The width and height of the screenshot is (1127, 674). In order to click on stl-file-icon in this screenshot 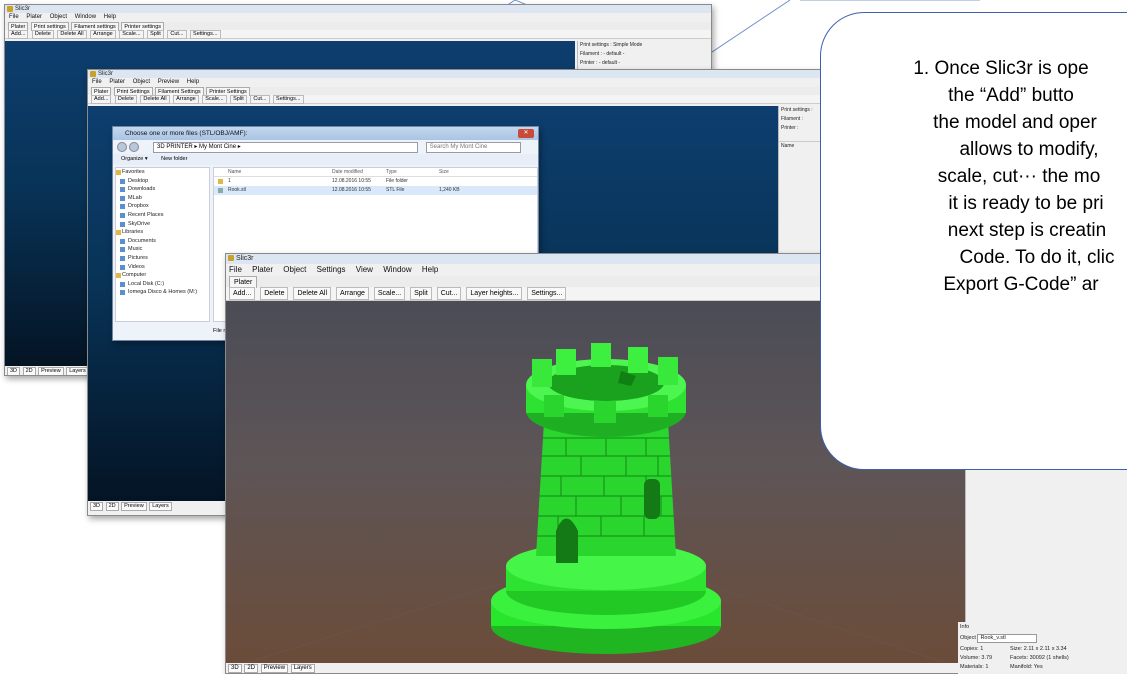, I will do `click(220, 190)`.